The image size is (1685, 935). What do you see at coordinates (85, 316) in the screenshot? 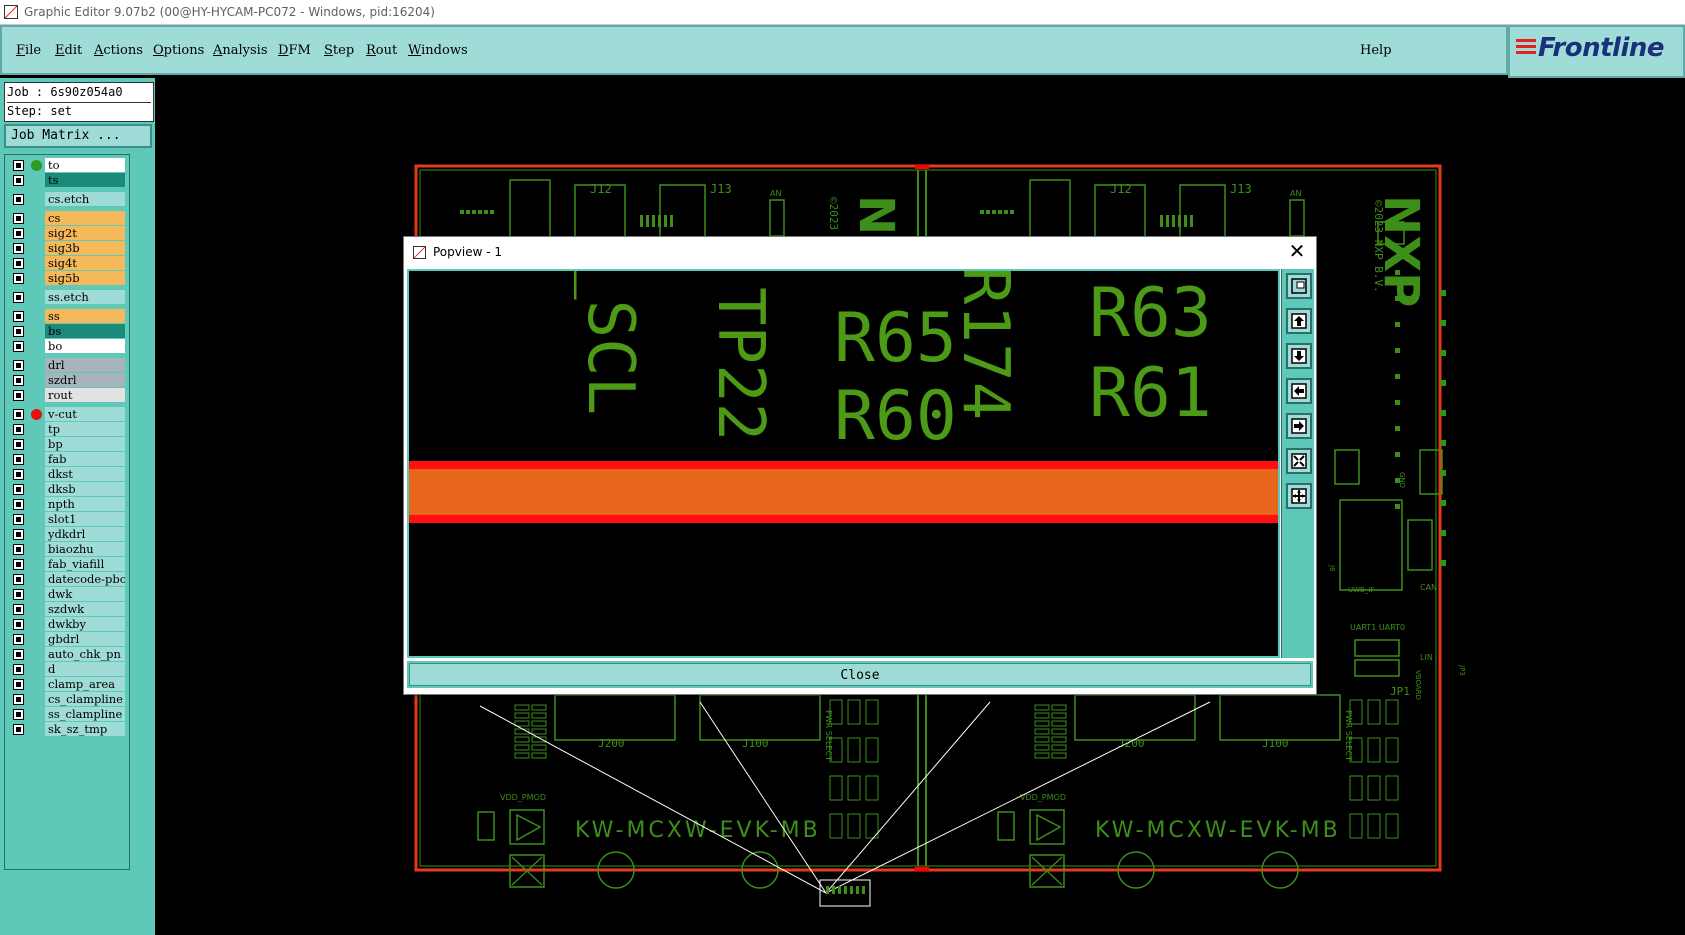
I see `layer-name: ss` at bounding box center [85, 316].